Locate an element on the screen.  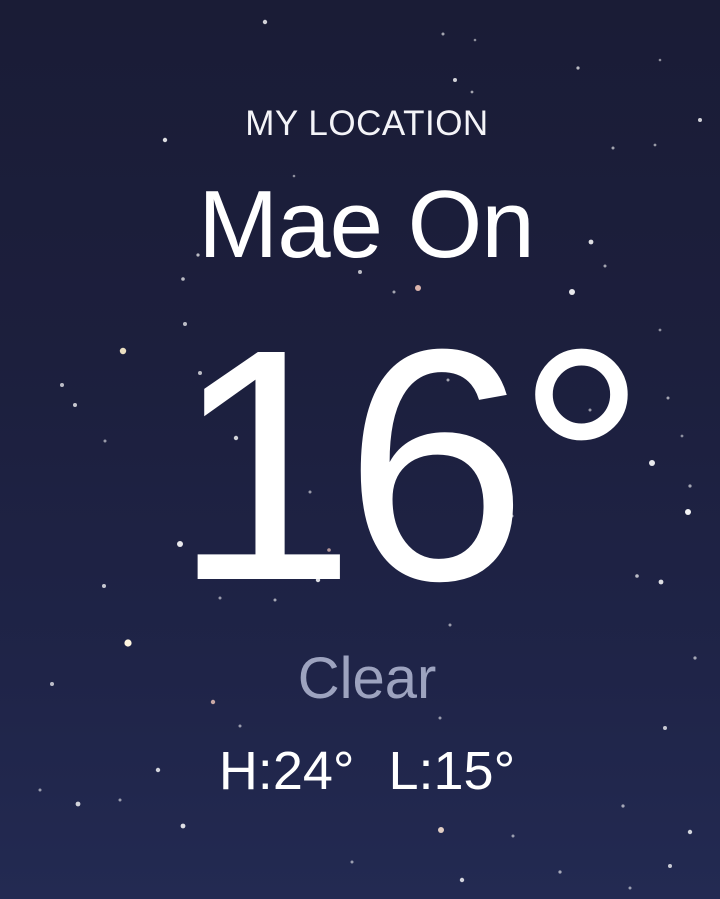
high-low-temperatures: H:24° L:15° is located at coordinates (360, 771).